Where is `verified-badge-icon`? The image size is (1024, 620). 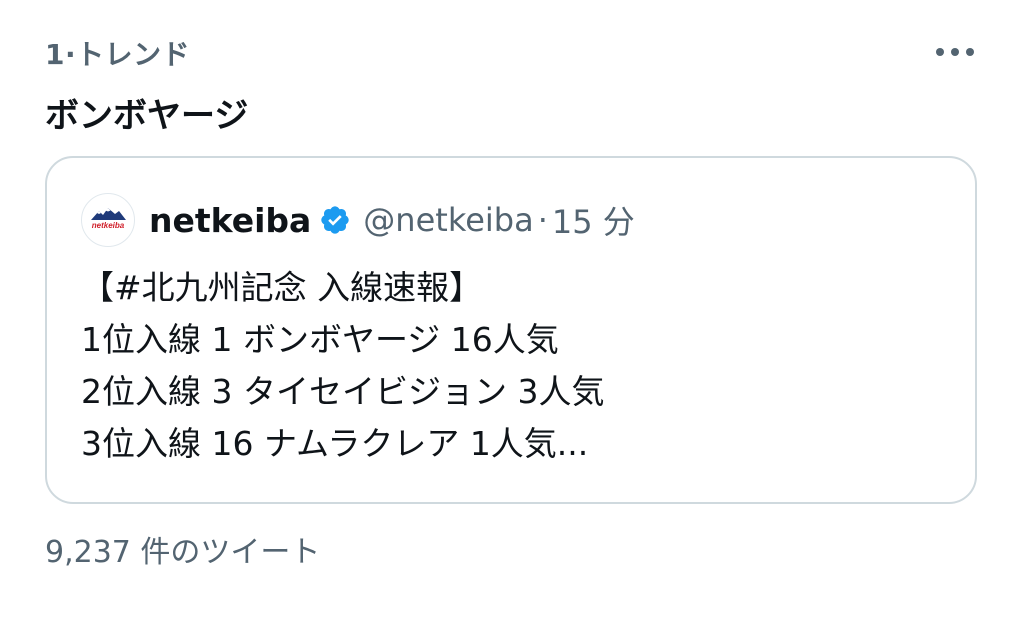
verified-badge-icon is located at coordinates (335, 220).